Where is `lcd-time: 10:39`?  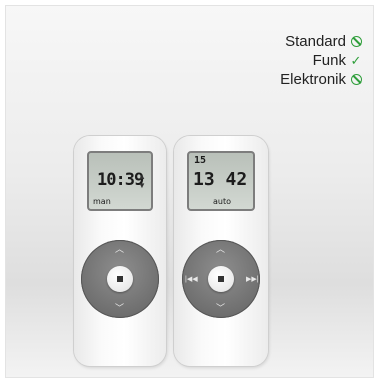 lcd-time: 10:39 is located at coordinates (120, 180).